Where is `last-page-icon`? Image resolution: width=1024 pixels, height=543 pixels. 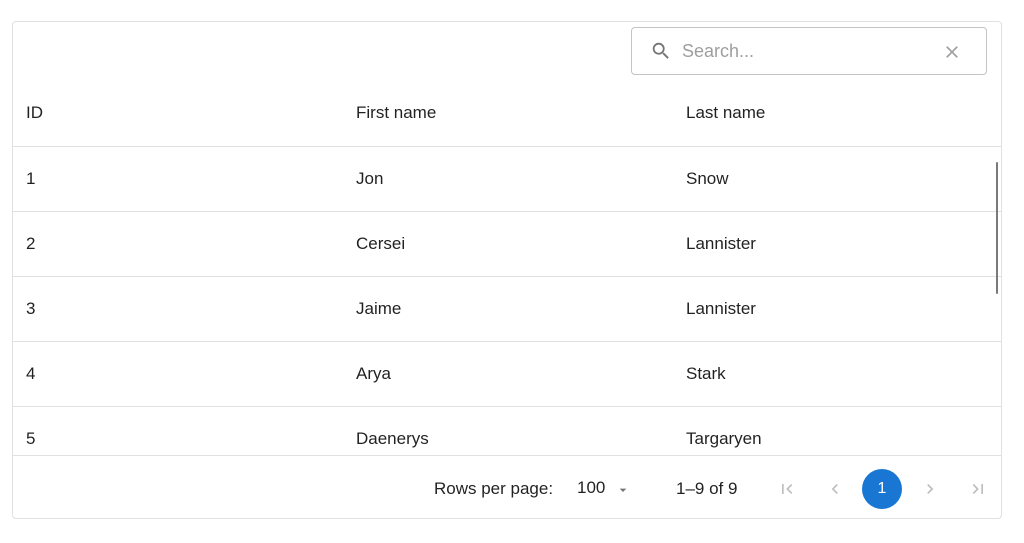
last-page-icon is located at coordinates (977, 489).